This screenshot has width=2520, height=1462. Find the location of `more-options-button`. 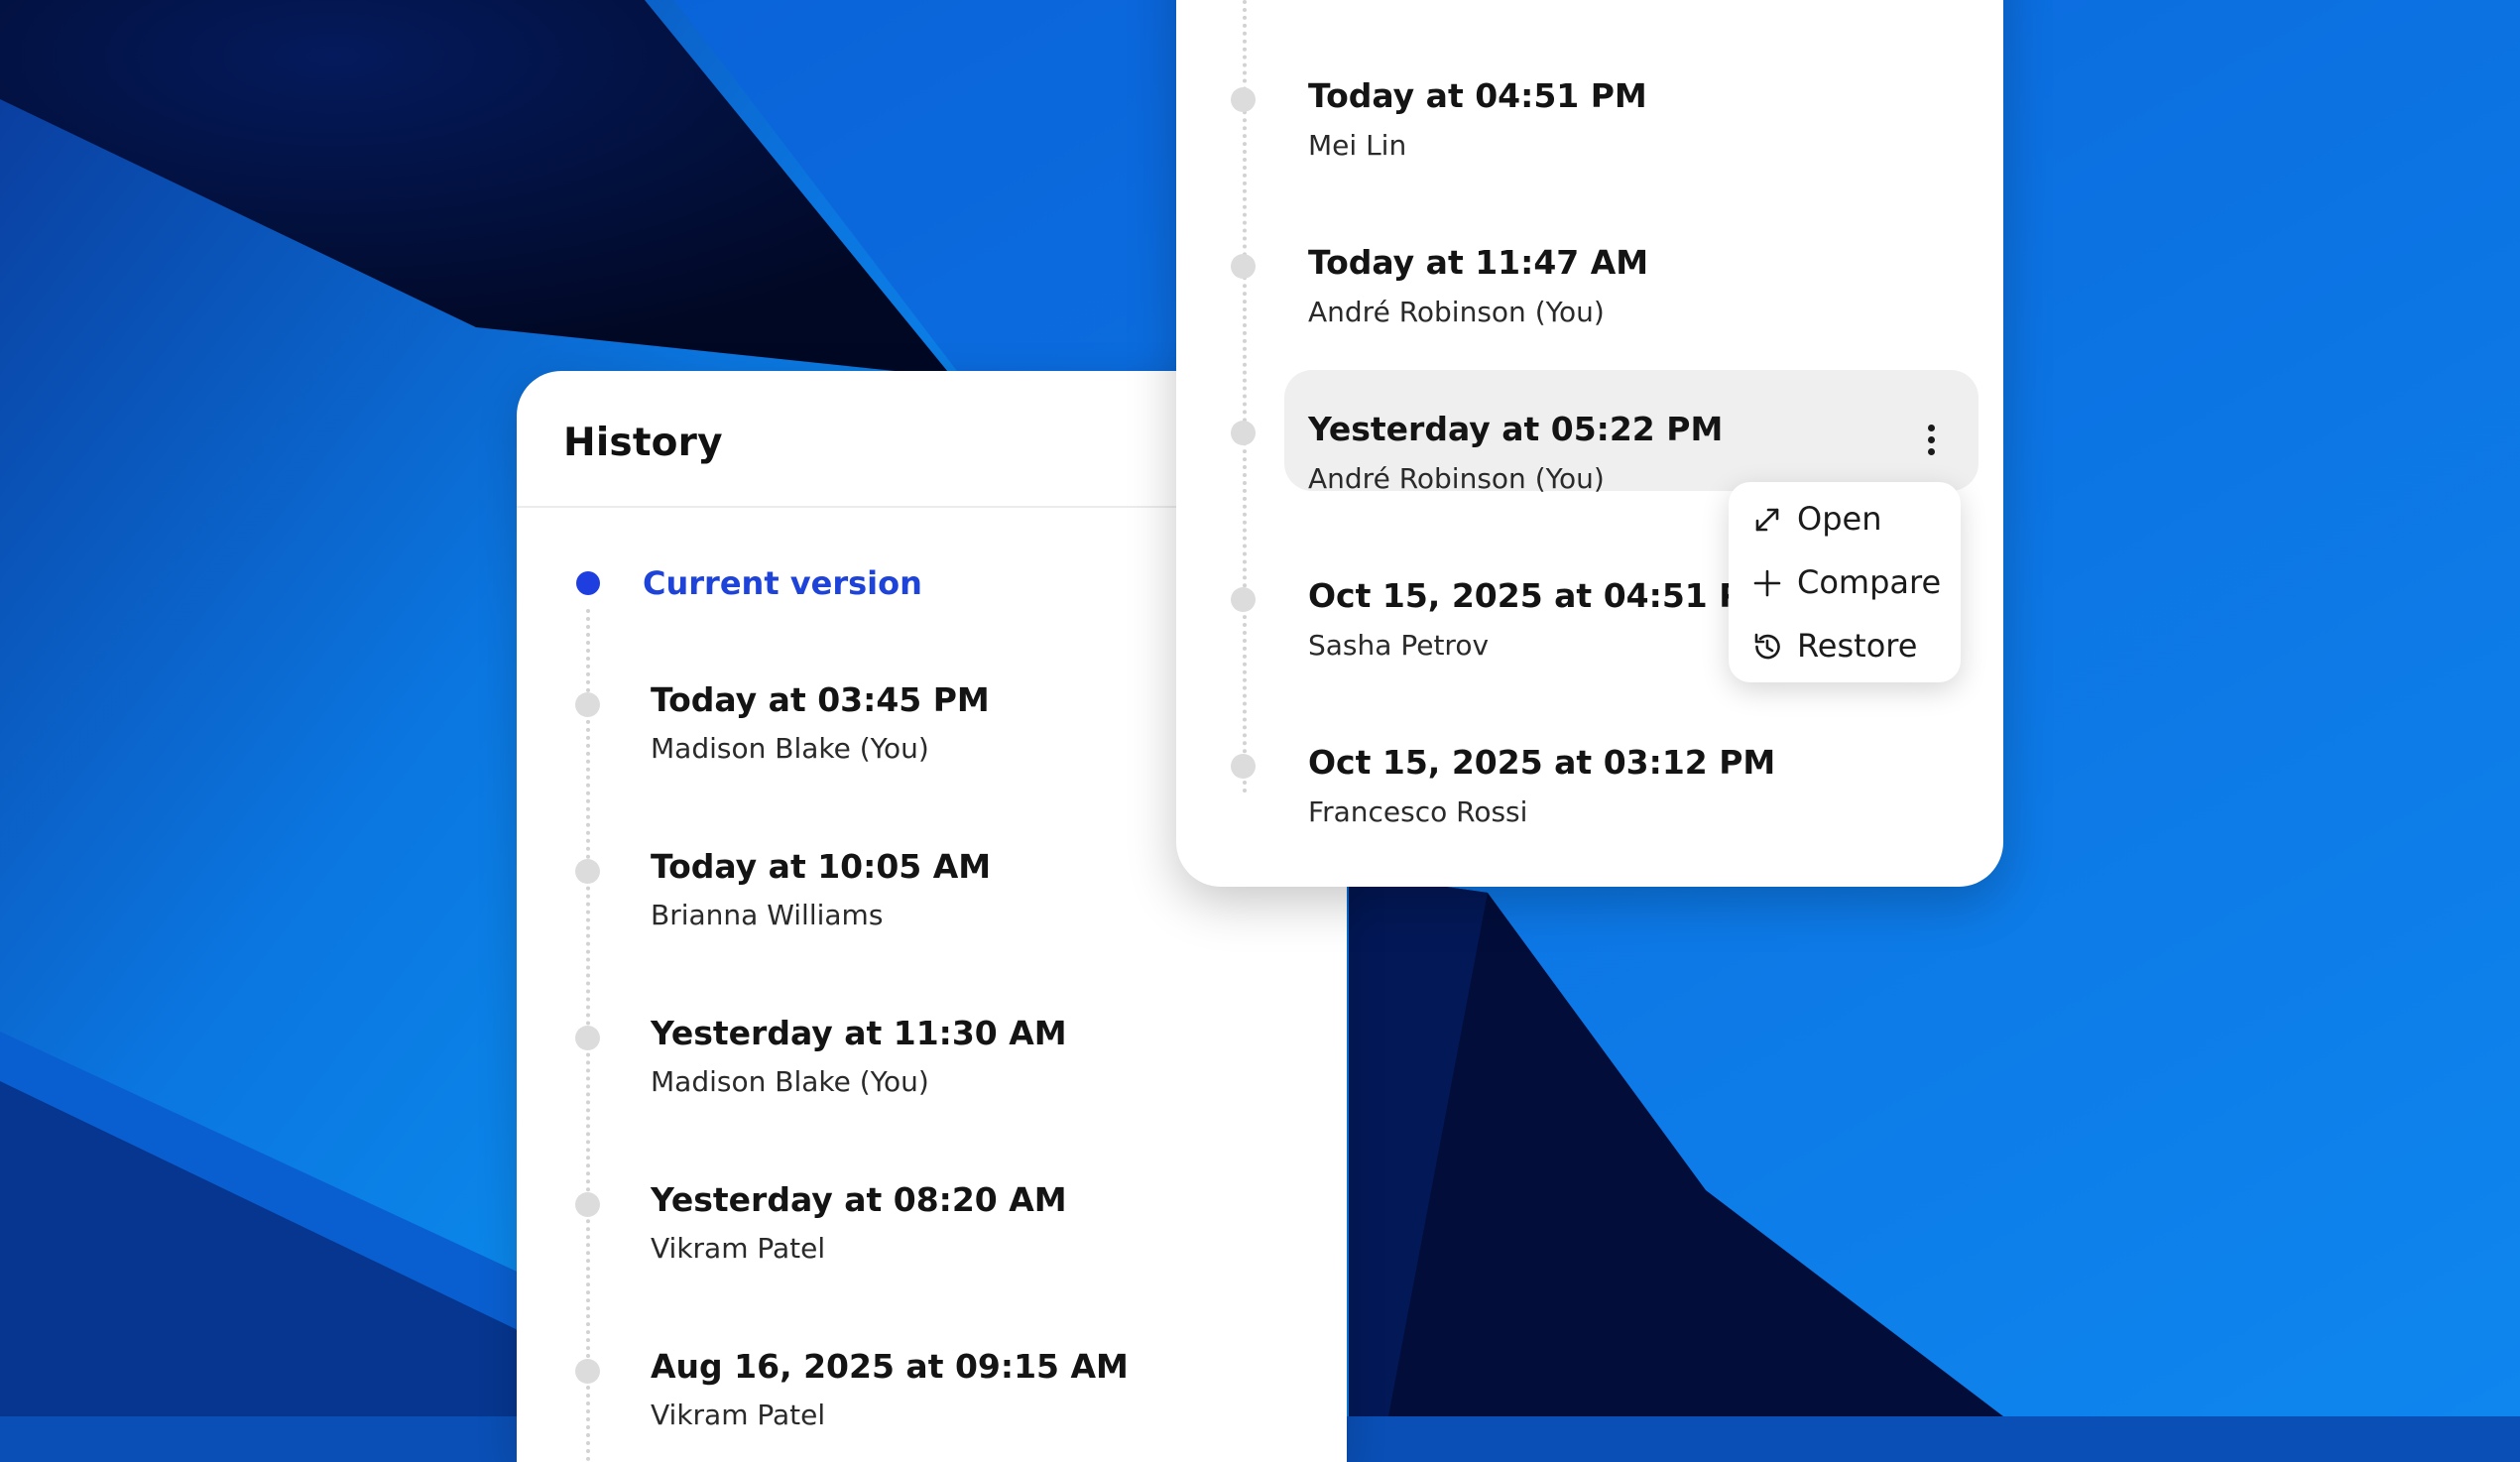

more-options-button is located at coordinates (1931, 439).